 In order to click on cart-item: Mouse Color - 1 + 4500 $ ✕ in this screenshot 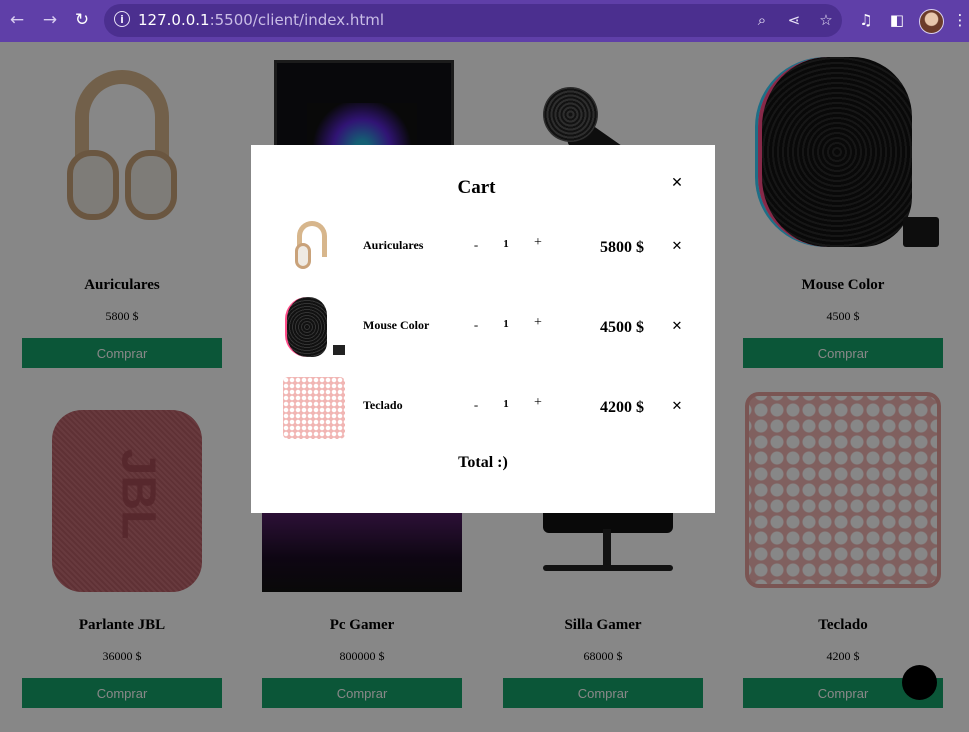, I will do `click(483, 327)`.